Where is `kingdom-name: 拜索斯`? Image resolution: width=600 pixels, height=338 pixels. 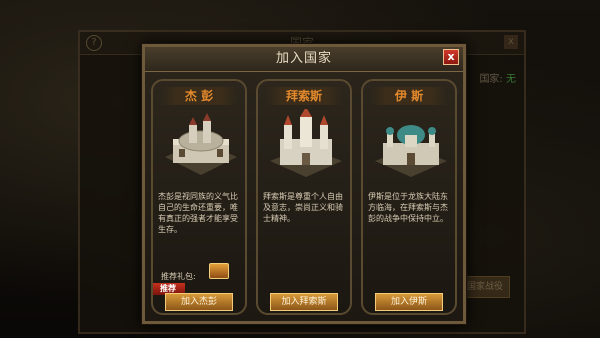 kingdom-name: 拜索斯 is located at coordinates (304, 96).